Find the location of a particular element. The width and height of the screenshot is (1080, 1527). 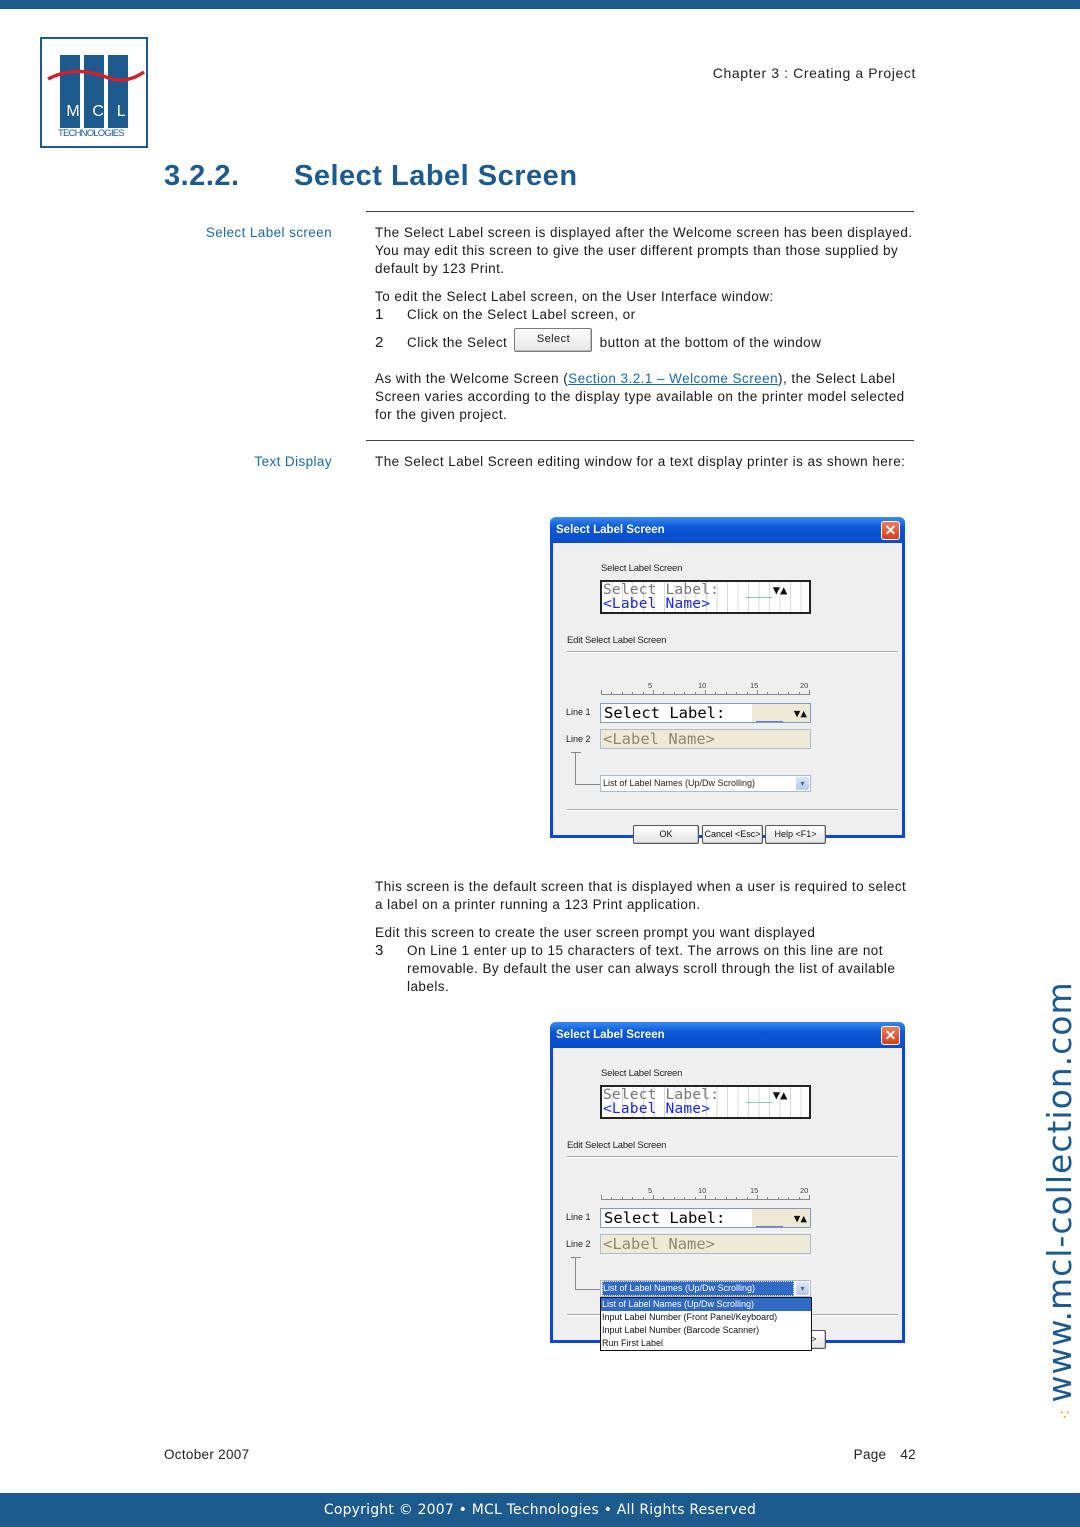

watermark-text: www.mcl-collection.com is located at coordinates (1059, 1192).